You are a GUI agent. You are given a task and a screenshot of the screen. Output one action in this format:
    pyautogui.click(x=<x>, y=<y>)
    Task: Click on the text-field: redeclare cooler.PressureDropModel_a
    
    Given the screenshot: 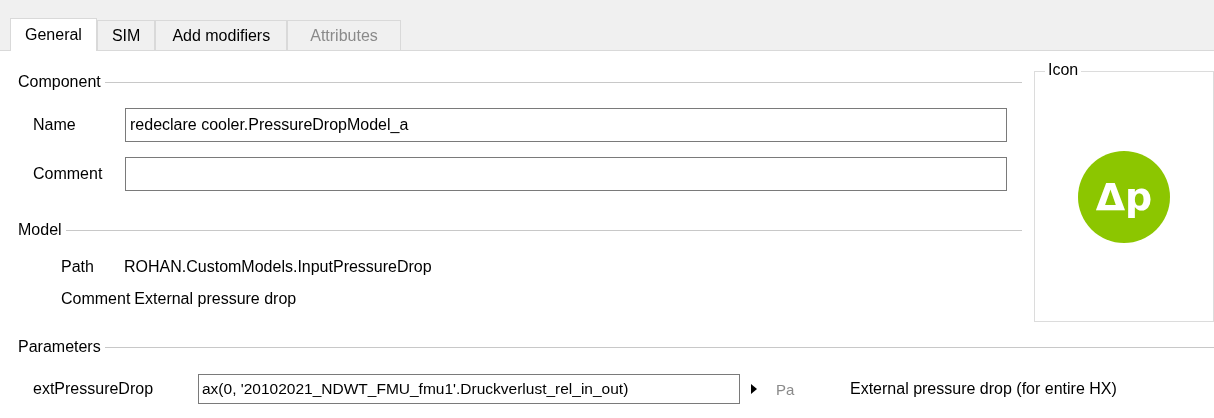 What is the action you would take?
    pyautogui.click(x=566, y=125)
    